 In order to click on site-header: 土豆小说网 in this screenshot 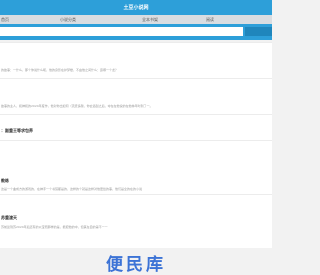, I will do `click(136, 7)`.